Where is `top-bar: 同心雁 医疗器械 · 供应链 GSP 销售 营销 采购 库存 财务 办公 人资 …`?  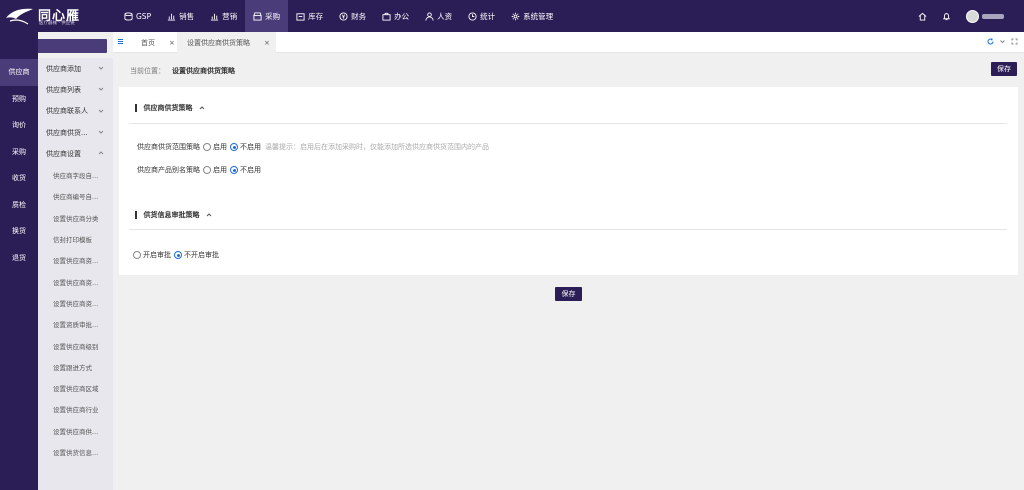 top-bar: 同心雁 医疗器械 · 供应链 GSP 销售 营销 采购 库存 财务 办公 人资 … is located at coordinates (512, 16).